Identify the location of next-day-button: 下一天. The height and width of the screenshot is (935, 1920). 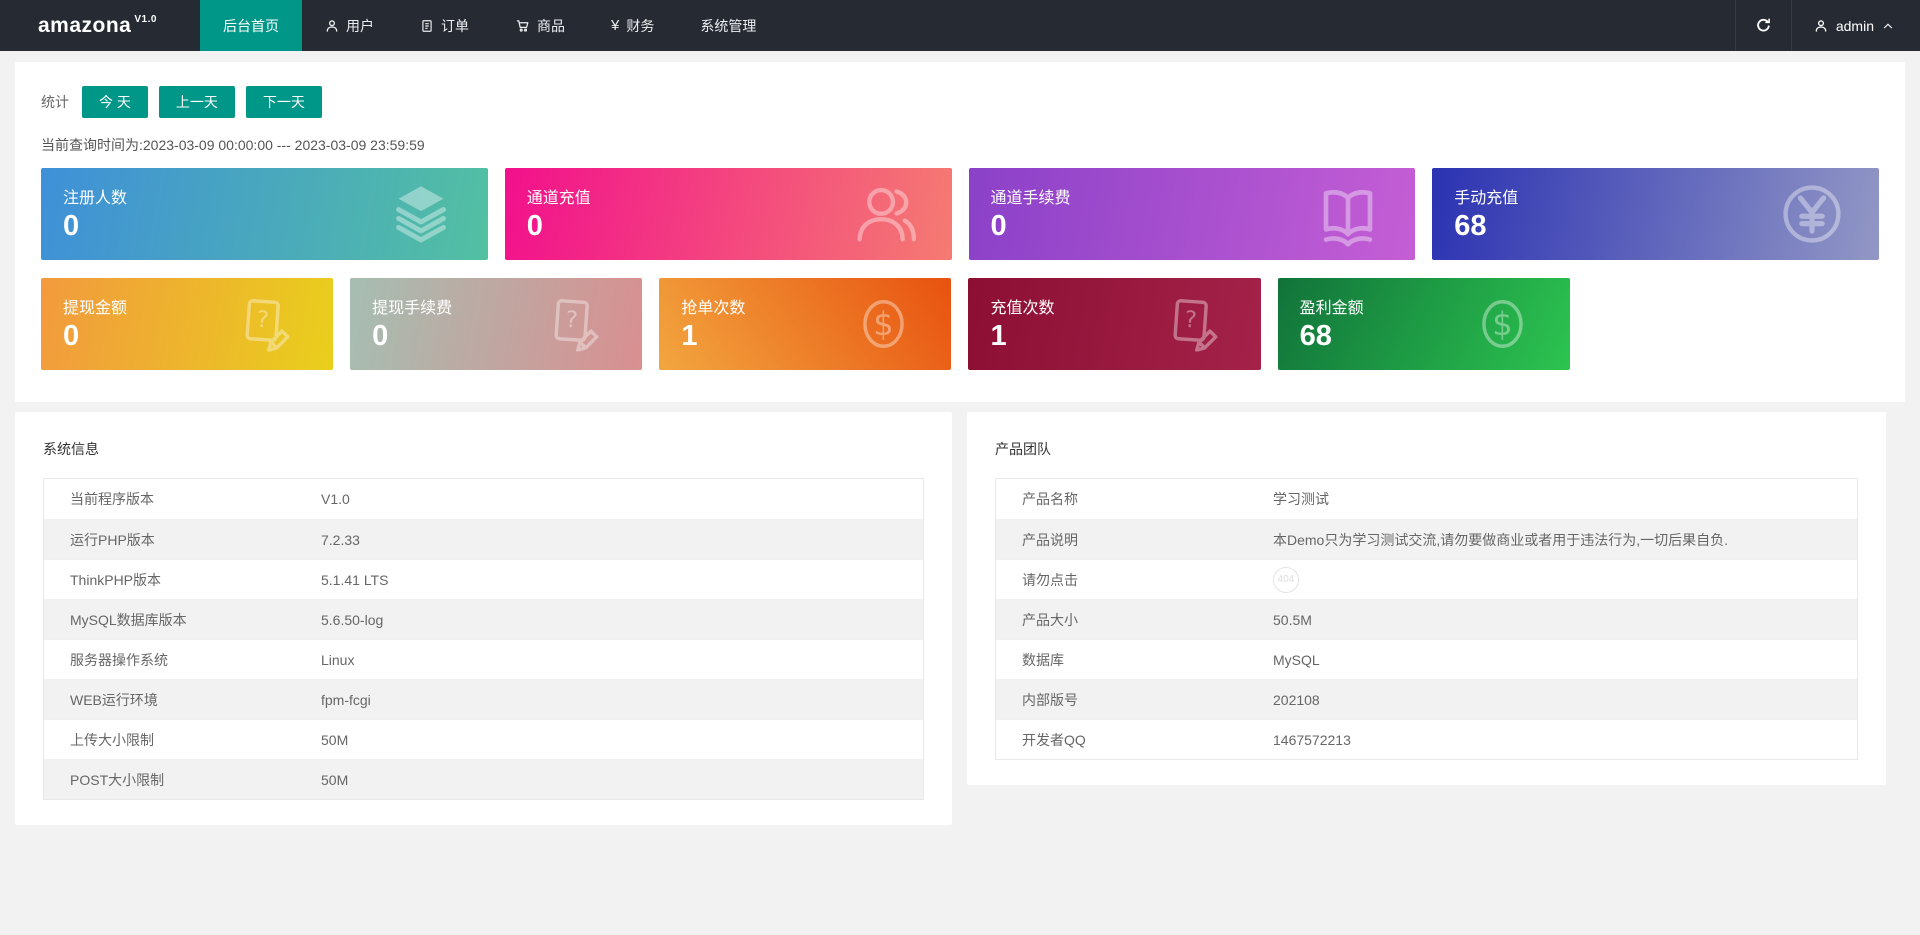
(283, 102).